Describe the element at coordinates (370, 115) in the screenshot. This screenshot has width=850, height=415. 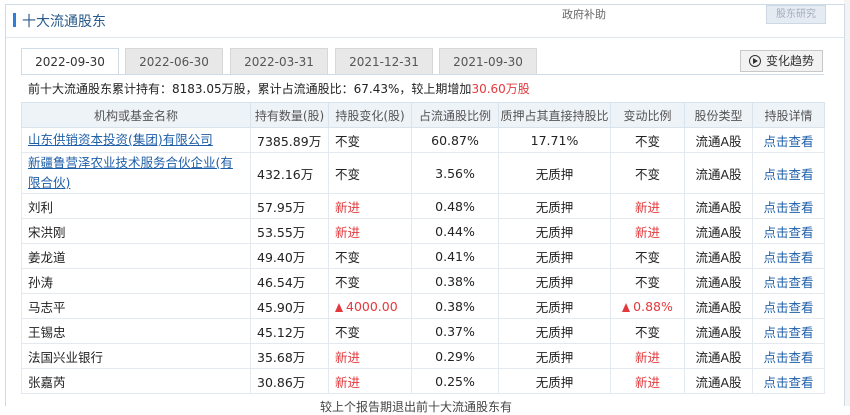
I see `col-header-change: 持股变化(股)` at that location.